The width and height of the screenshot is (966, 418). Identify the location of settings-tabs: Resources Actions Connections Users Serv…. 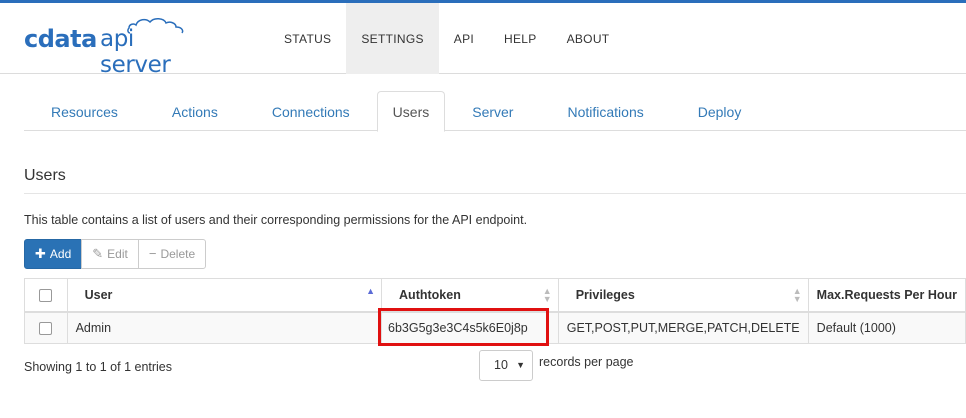
(495, 111).